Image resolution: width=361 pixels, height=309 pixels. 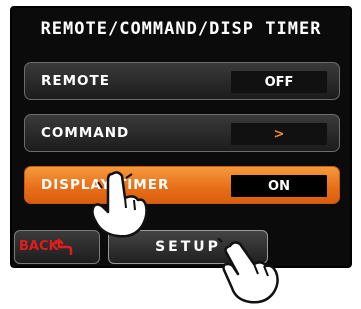 I want to click on menu-row-remote: REMOTE OFF, so click(x=182, y=81).